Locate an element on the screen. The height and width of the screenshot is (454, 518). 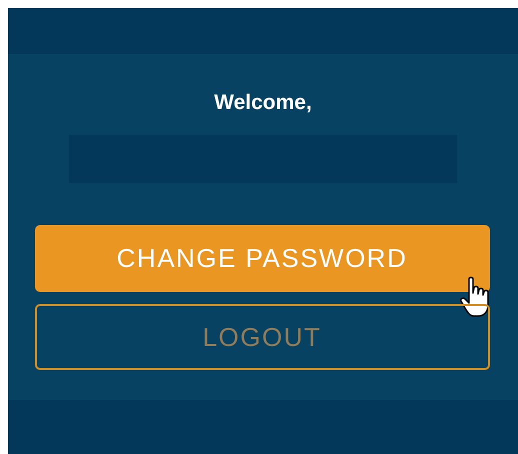
welcome-heading: Welcome, is located at coordinates (263, 103).